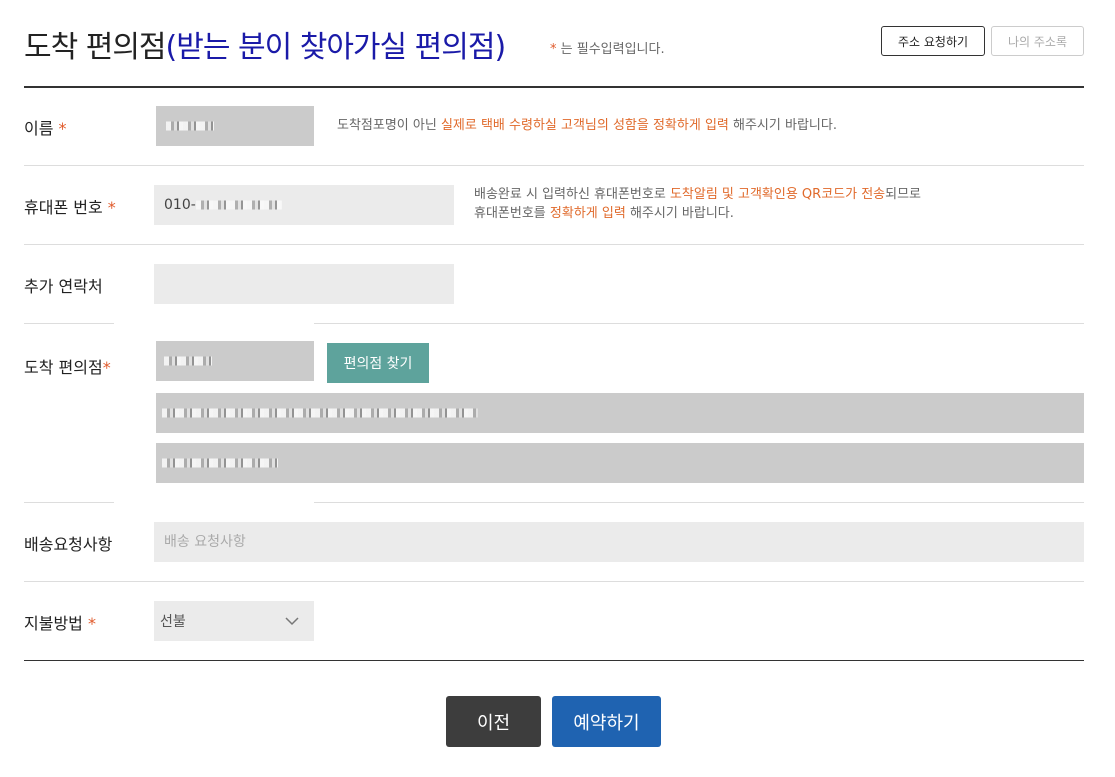 The width and height of the screenshot is (1115, 777). I want to click on page-title: 도착 편의점(받는 분이 찾아가실 편의점), so click(265, 44).